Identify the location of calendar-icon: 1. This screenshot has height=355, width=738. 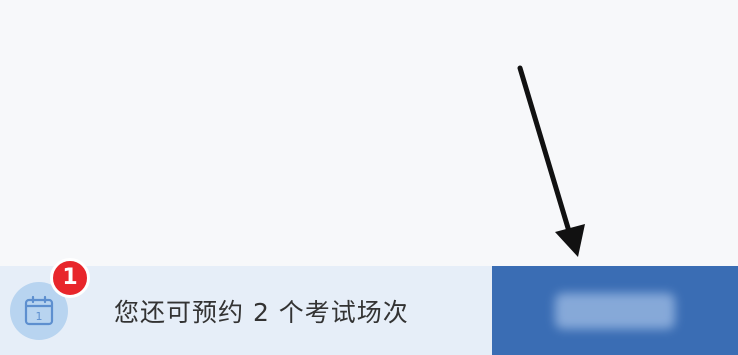
(39, 310).